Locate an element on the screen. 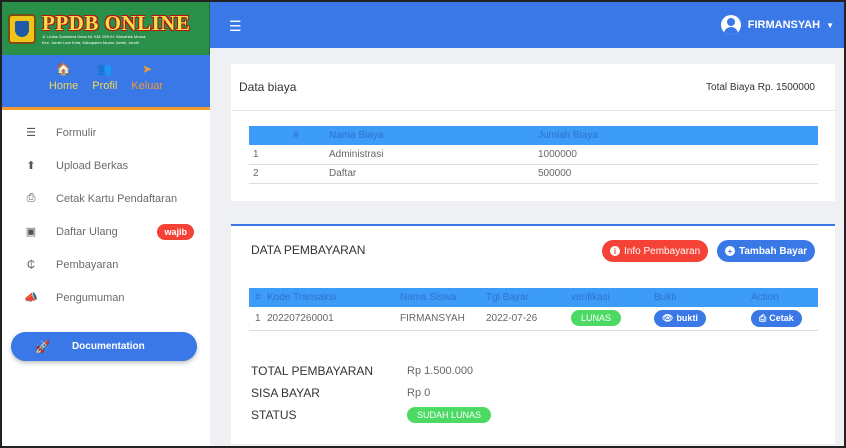 Image resolution: width=846 pixels, height=448 pixels. megaphone-icon: 📣 is located at coordinates (31, 298).